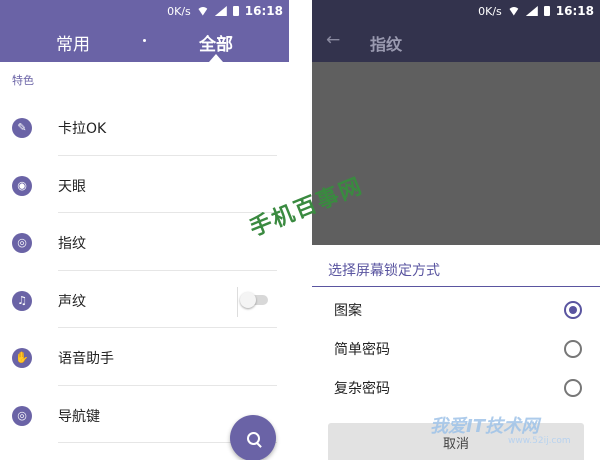 The height and width of the screenshot is (460, 600). I want to click on title-bar: ← 指纹, so click(456, 42).